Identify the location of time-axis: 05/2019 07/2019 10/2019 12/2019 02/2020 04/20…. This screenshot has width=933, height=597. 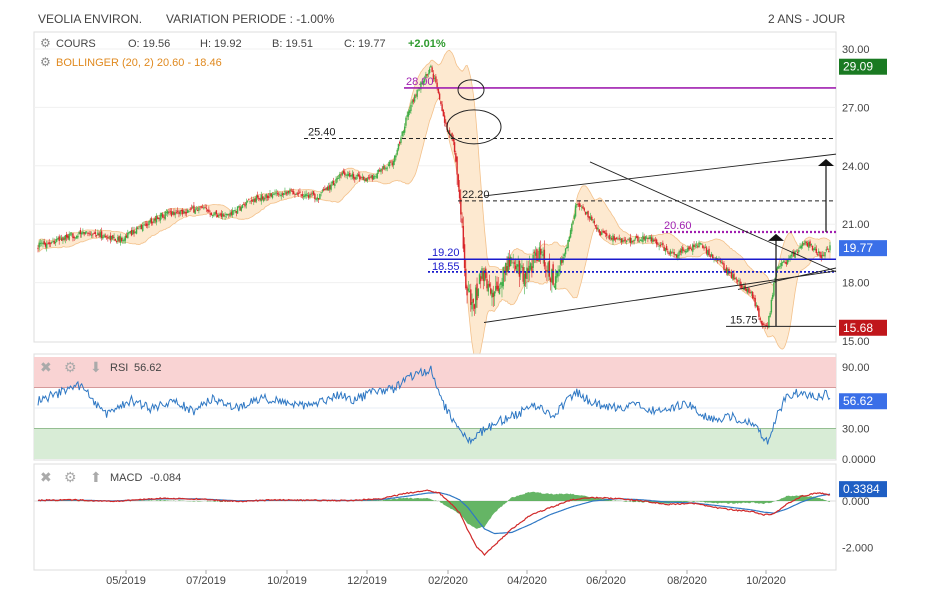
(446, 578).